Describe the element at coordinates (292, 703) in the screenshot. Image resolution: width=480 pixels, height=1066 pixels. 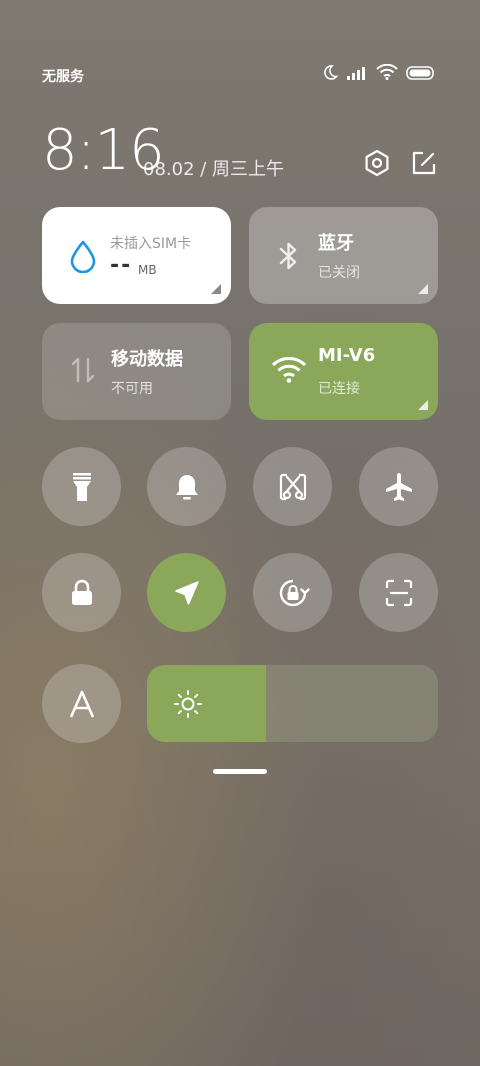
I see `brightness-slider` at that location.